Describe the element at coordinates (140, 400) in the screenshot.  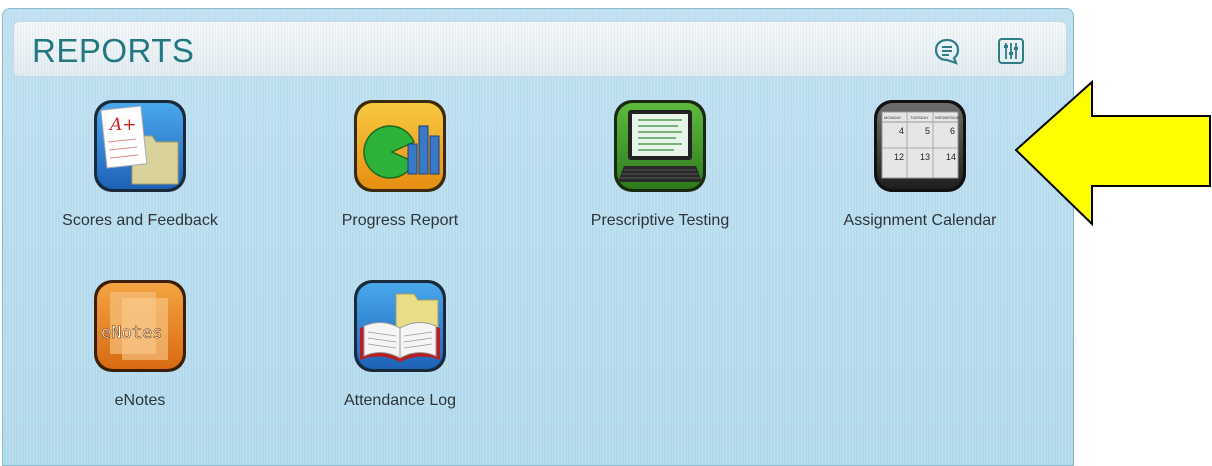
I see `tile-label: eNotes` at that location.